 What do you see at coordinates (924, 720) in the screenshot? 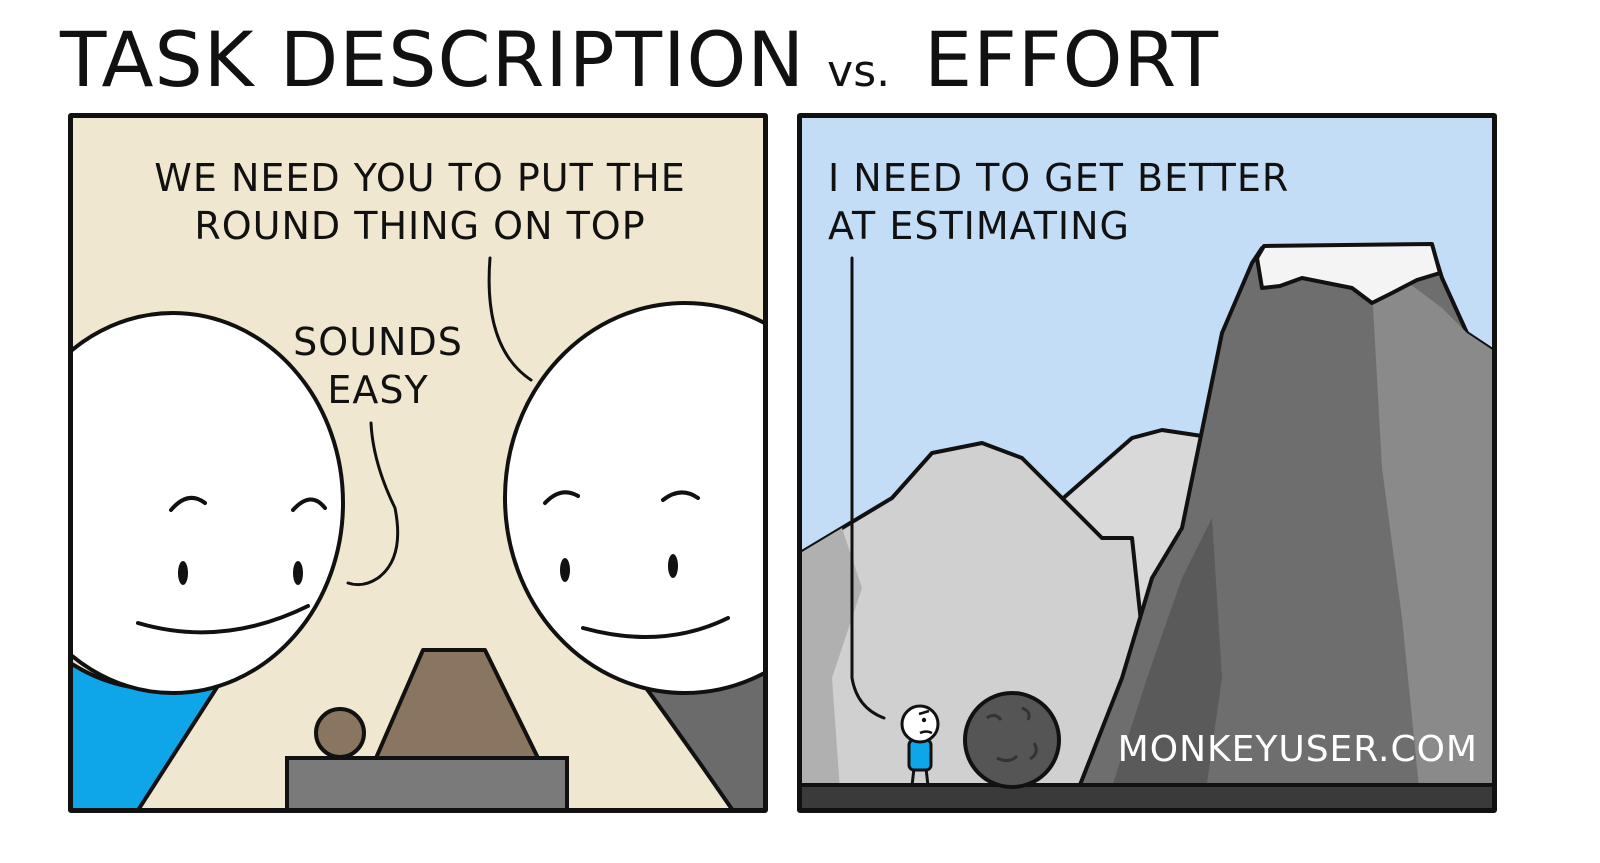
I see `tiny-developer-eye` at bounding box center [924, 720].